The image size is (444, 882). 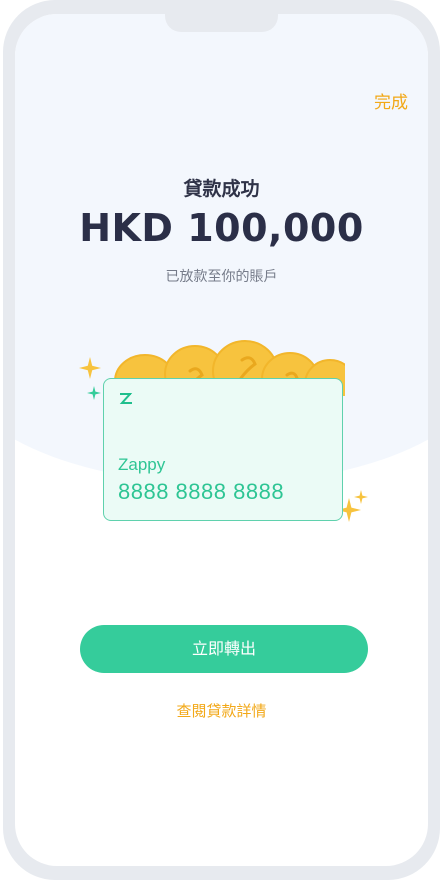 What do you see at coordinates (223, 449) in the screenshot?
I see `bank-card: Zappy 8888 8888 8888` at bounding box center [223, 449].